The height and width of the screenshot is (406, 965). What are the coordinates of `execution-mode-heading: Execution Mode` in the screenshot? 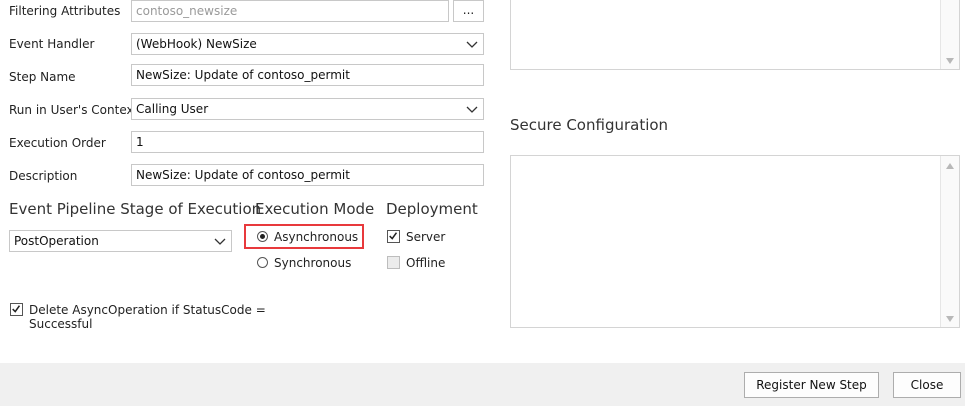 It's located at (315, 209).